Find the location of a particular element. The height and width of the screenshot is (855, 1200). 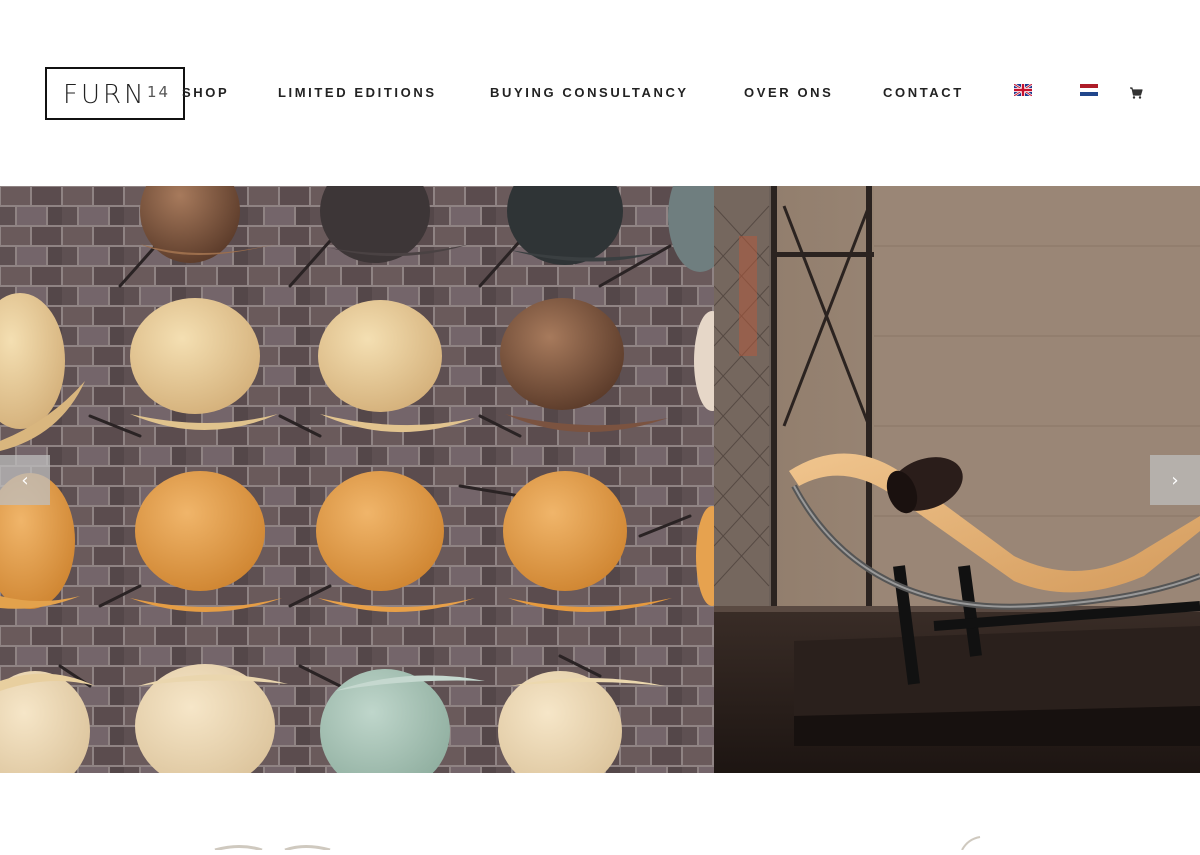

content-section is located at coordinates (600, 812).